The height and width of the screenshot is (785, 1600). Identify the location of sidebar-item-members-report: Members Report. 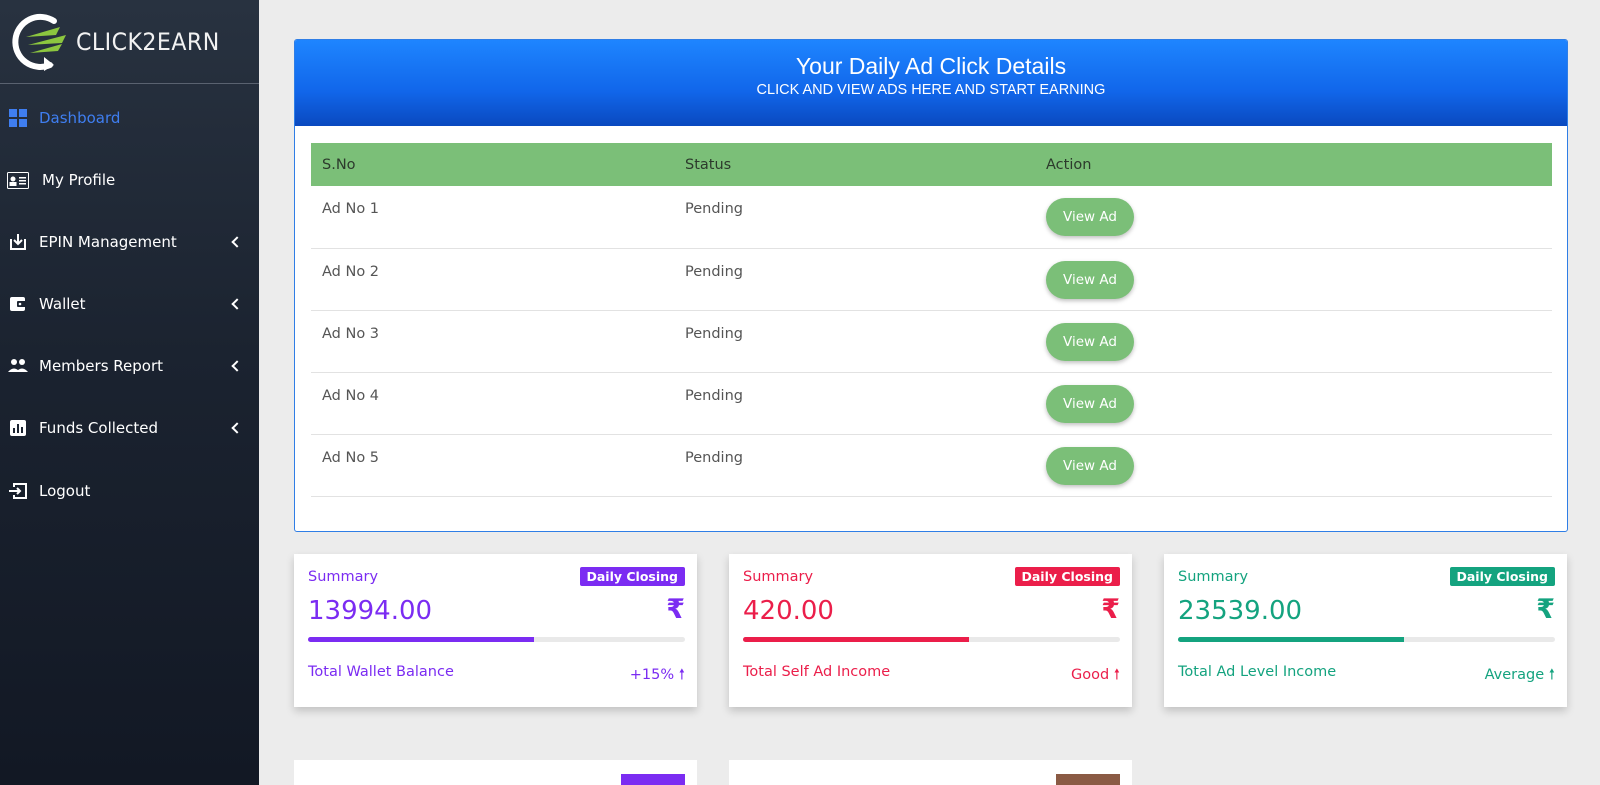
(129, 366).